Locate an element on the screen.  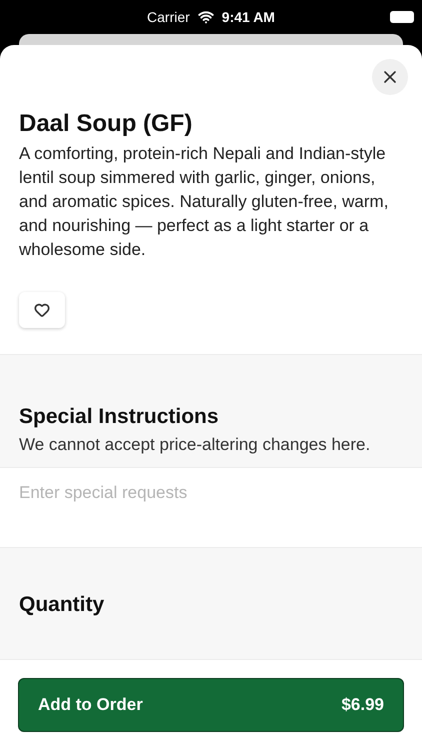
wifi-icon is located at coordinates (206, 17).